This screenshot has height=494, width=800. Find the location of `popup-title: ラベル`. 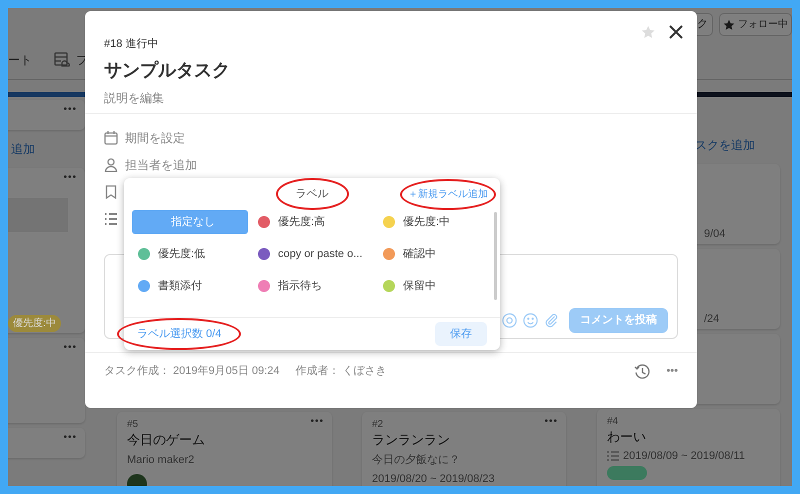

popup-title: ラベル is located at coordinates (312, 194).